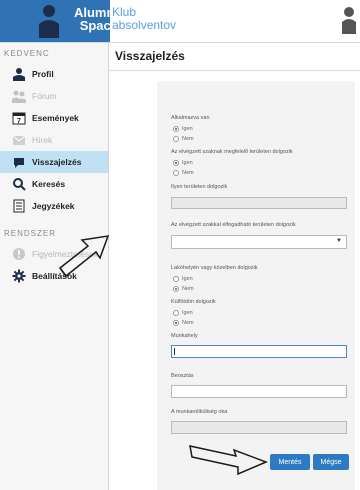 The image size is (360, 490). What do you see at coordinates (19, 254) in the screenshot?
I see `alert-icon` at bounding box center [19, 254].